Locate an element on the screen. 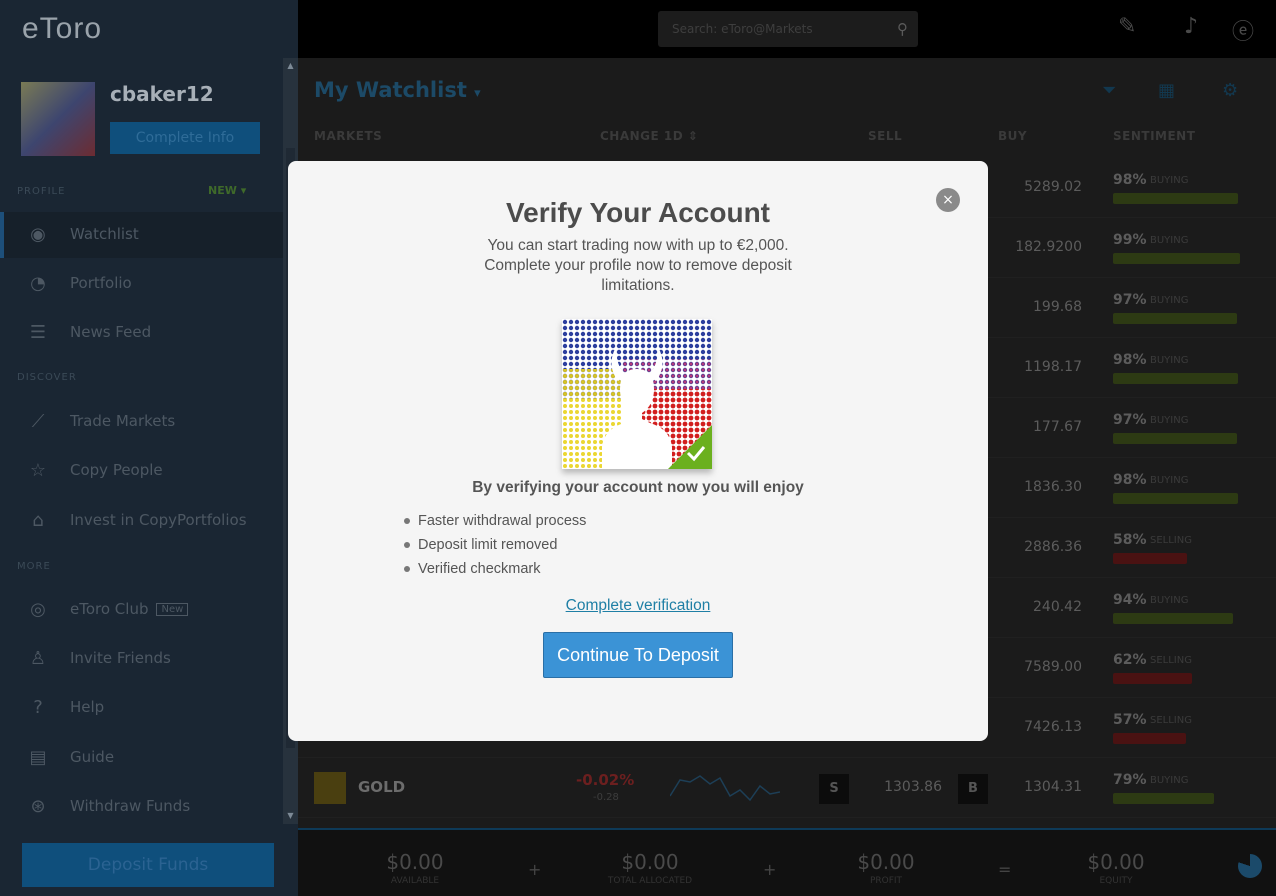 The image size is (1276, 896). list-item: Faster withdrawal process is located at coordinates (495, 521).